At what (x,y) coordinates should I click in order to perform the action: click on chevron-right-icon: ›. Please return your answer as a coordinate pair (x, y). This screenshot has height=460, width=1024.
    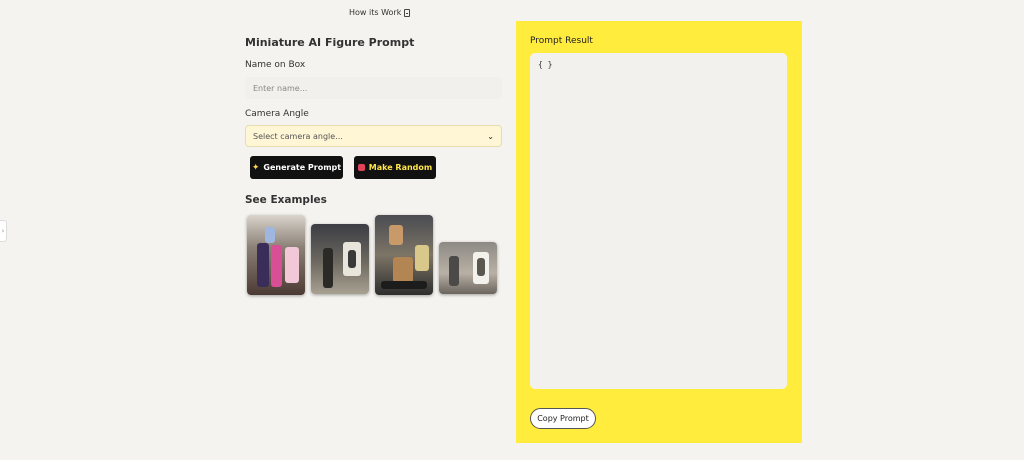
    Looking at the image, I should click on (3, 231).